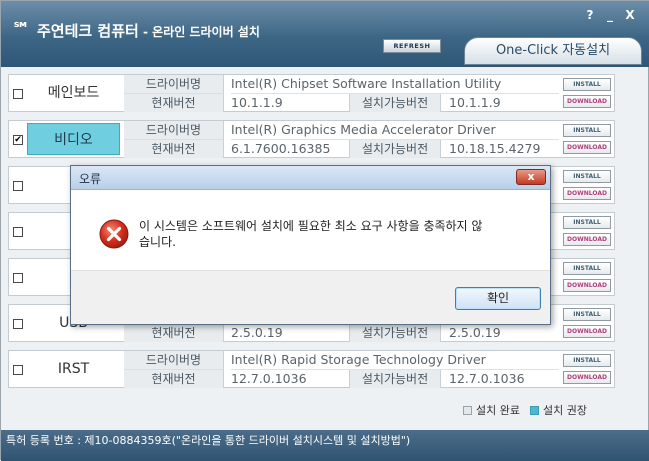 The image size is (649, 461). I want to click on current-version-value: 12.7.0.1036, so click(269, 378).